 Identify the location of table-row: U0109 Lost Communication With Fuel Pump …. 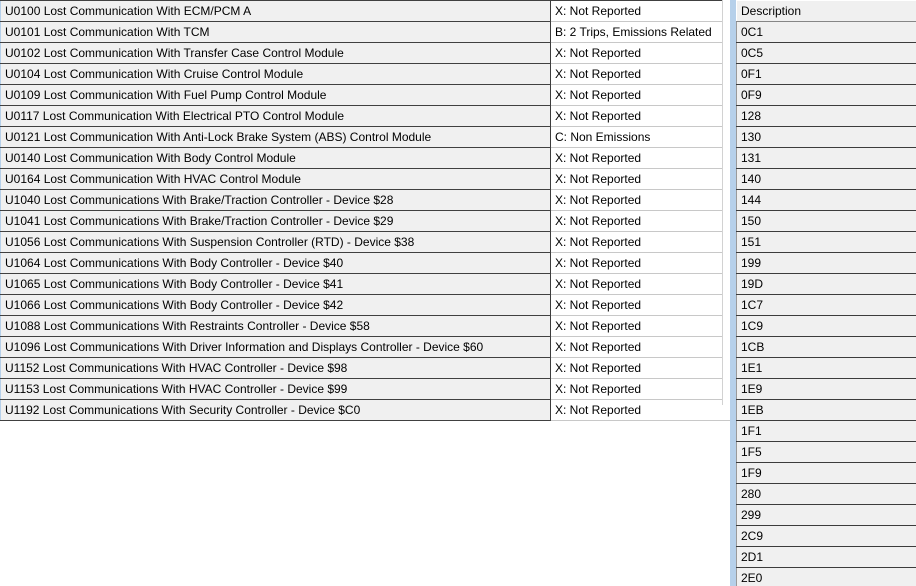
(365, 95).